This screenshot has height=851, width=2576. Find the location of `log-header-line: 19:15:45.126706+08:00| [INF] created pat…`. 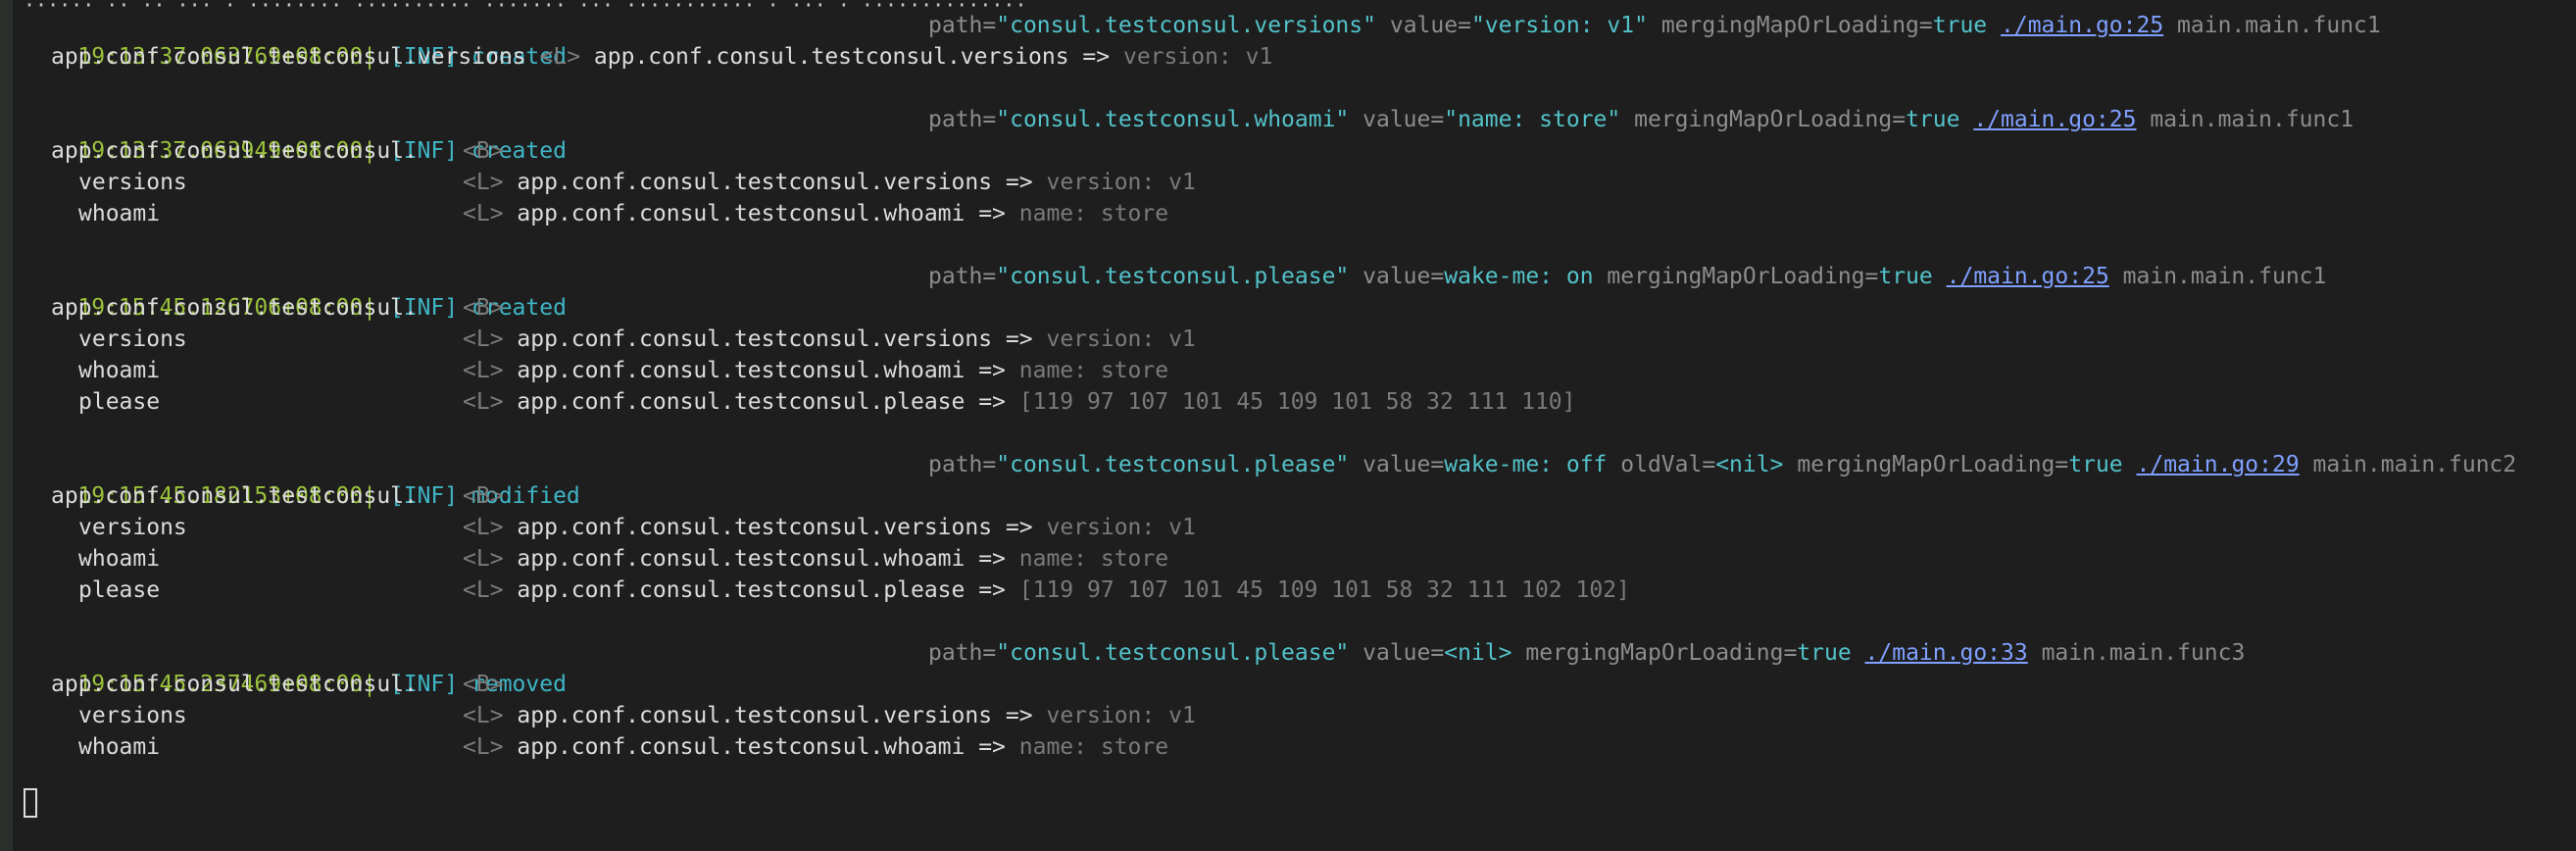

log-header-line: 19:15:45.126706+08:00| [INF] created pat… is located at coordinates (1293, 291).